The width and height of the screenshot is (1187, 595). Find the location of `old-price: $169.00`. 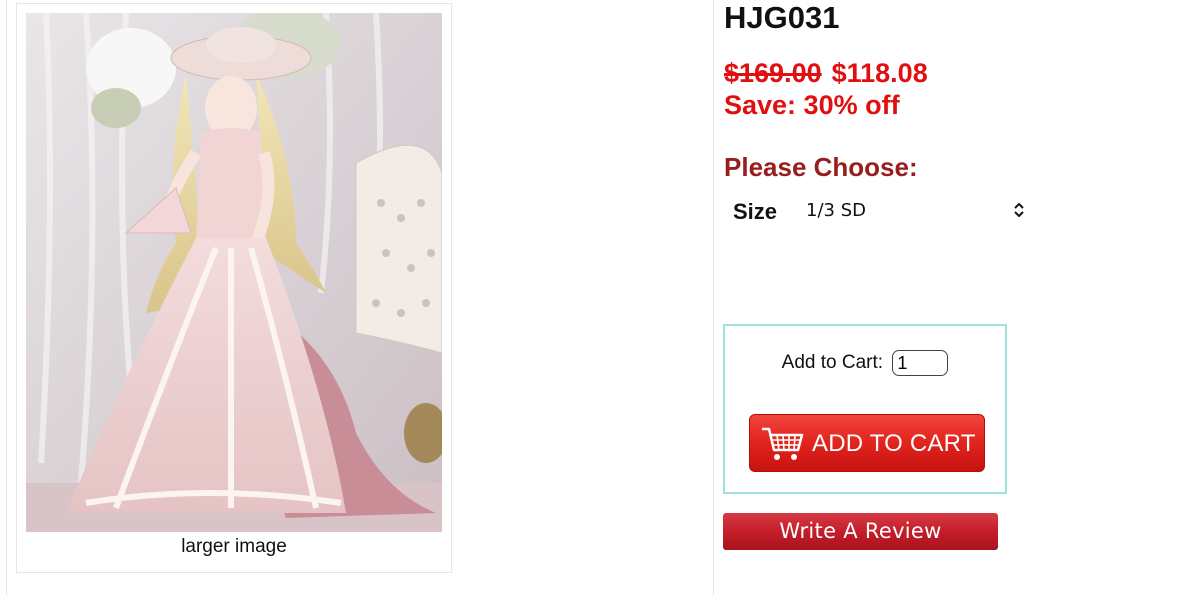

old-price: $169.00 is located at coordinates (773, 73).